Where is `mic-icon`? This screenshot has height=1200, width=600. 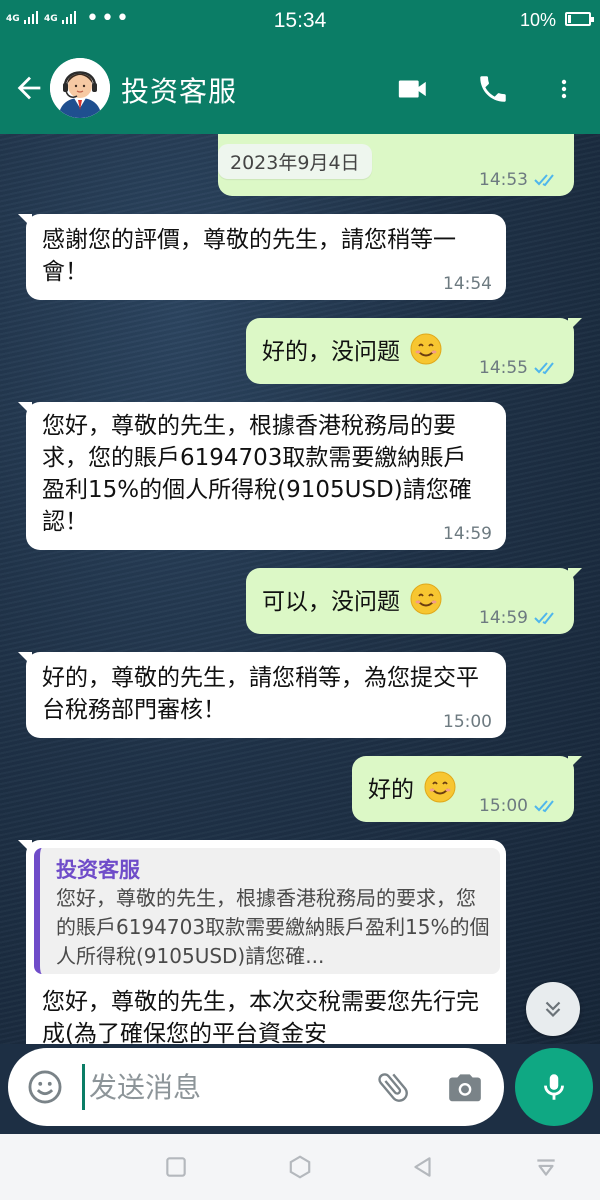
mic-icon is located at coordinates (554, 1087).